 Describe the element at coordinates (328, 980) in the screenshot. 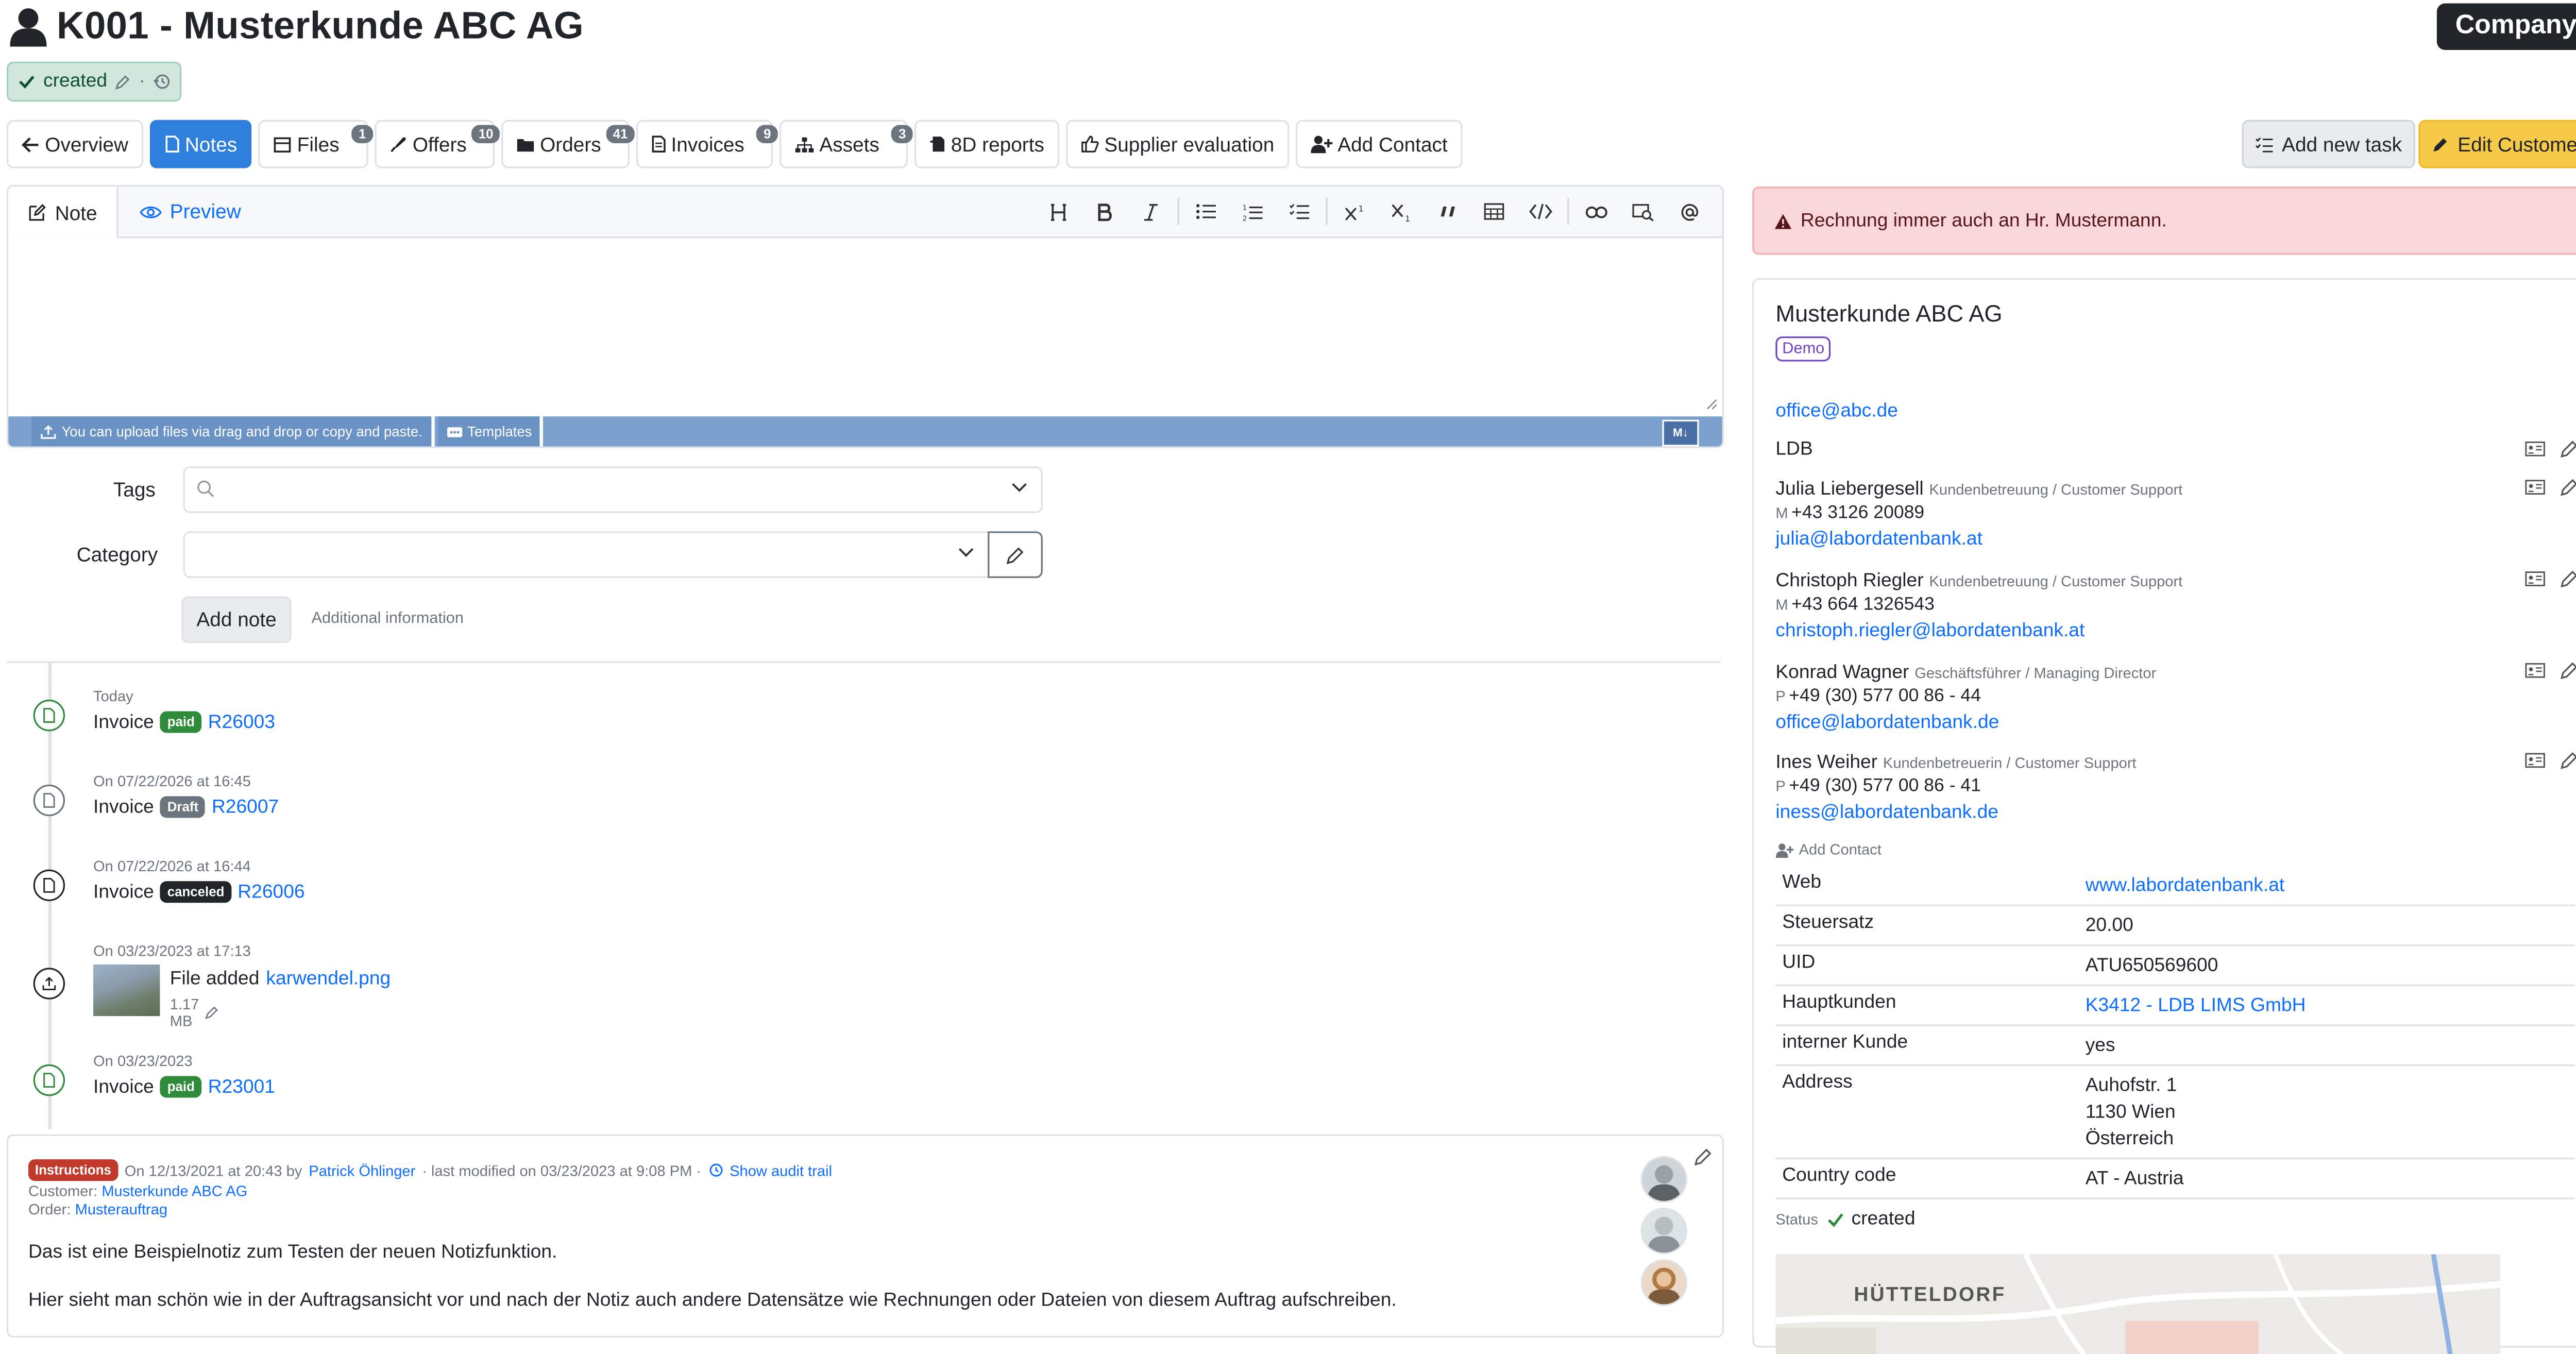

I see `file-link: karwendel.png` at that location.